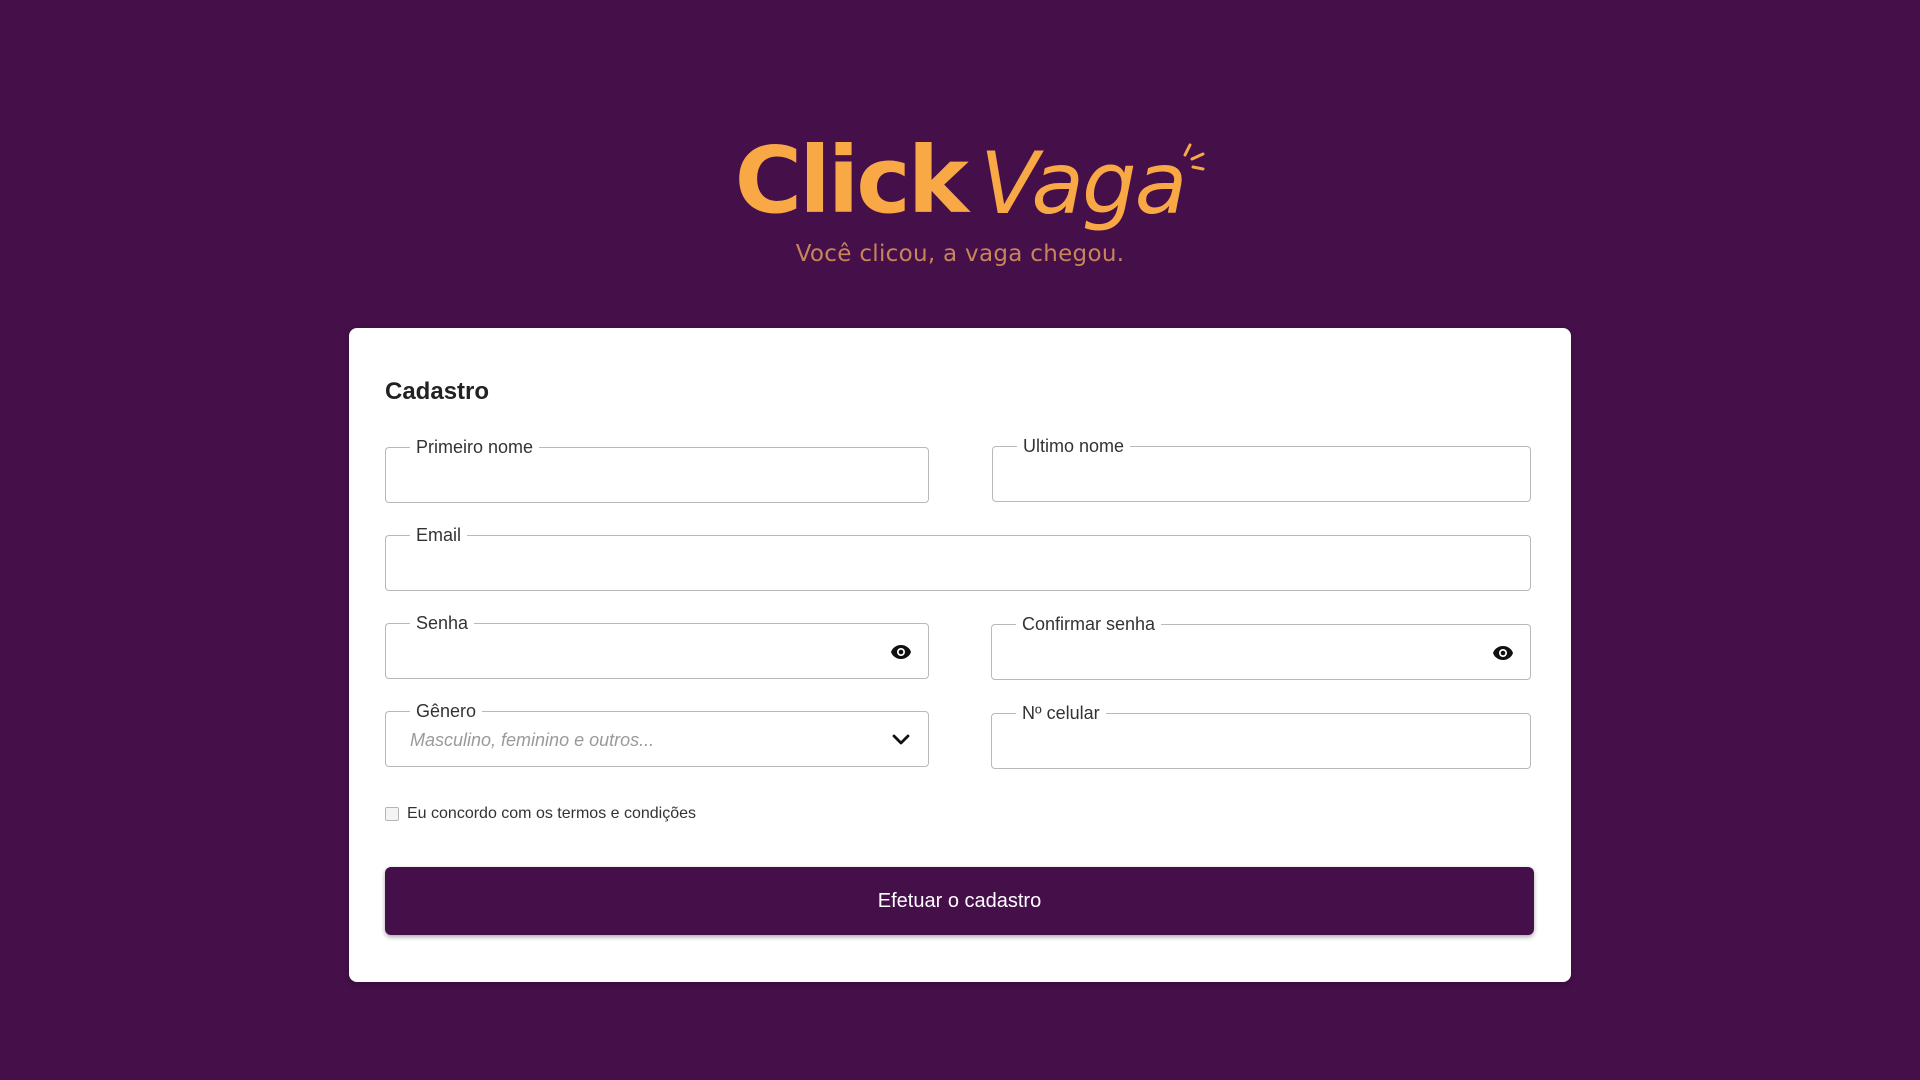 The height and width of the screenshot is (1080, 1920). I want to click on last-name-field: Ultimo nome, so click(1261, 468).